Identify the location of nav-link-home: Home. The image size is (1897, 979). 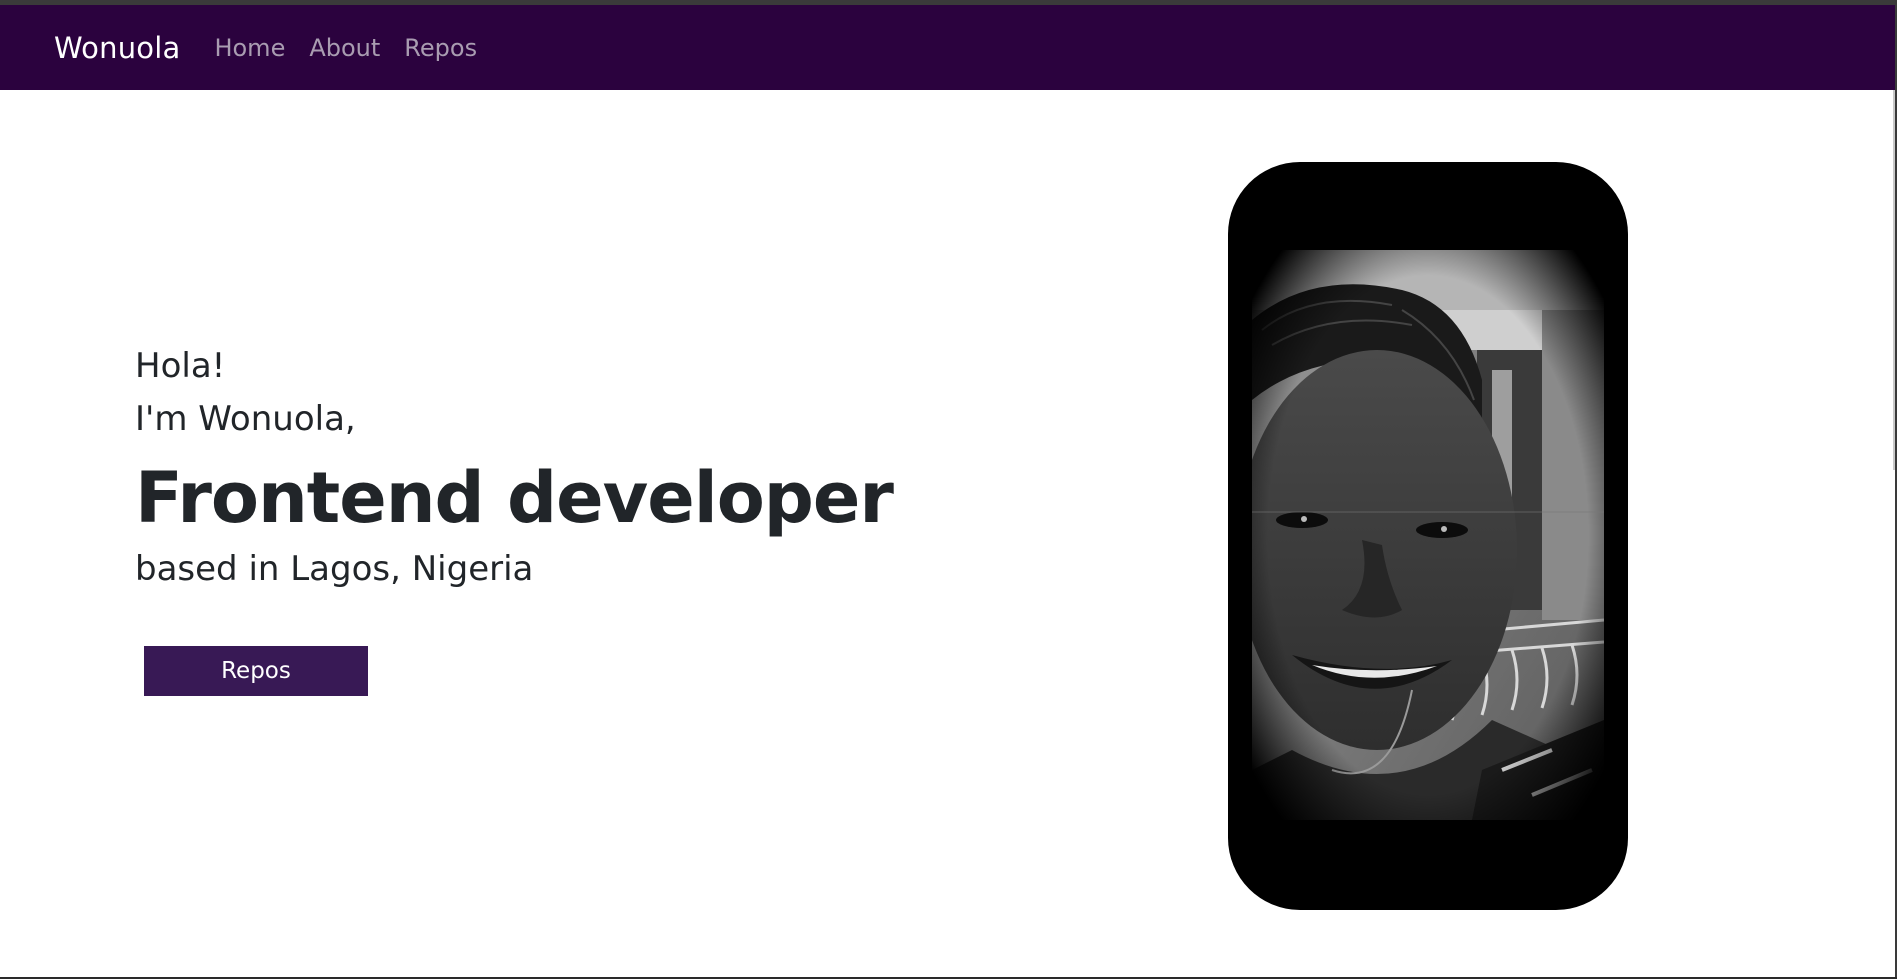
(249, 48).